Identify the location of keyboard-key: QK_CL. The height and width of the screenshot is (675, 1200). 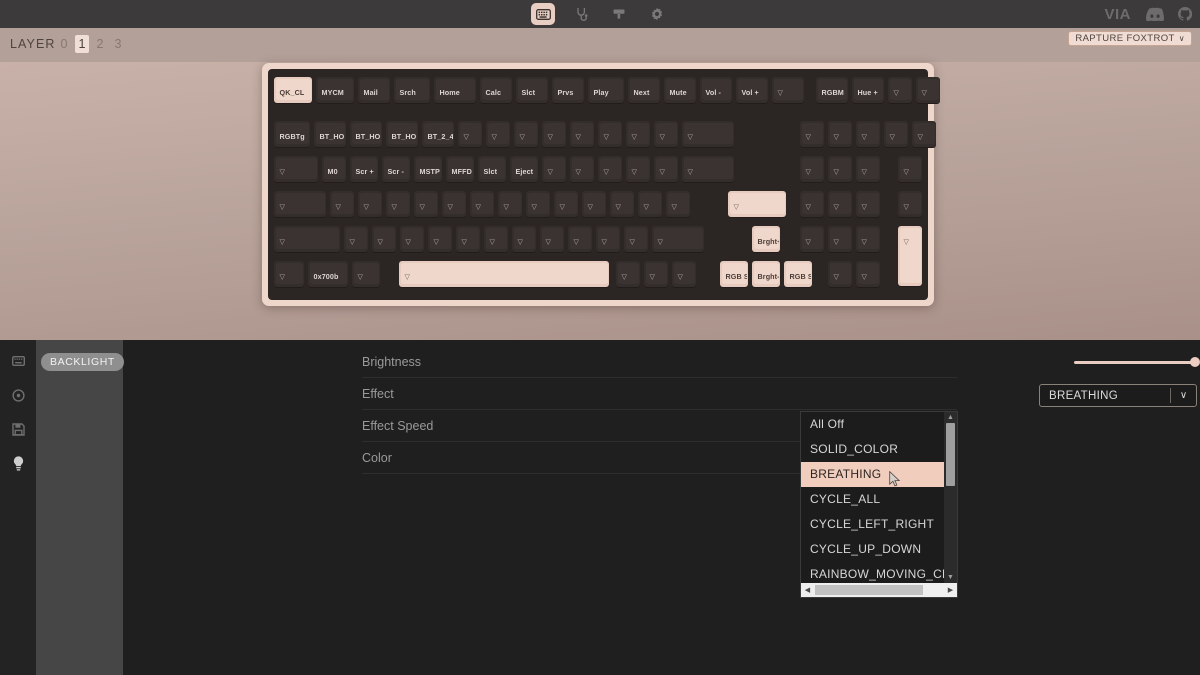
(293, 90).